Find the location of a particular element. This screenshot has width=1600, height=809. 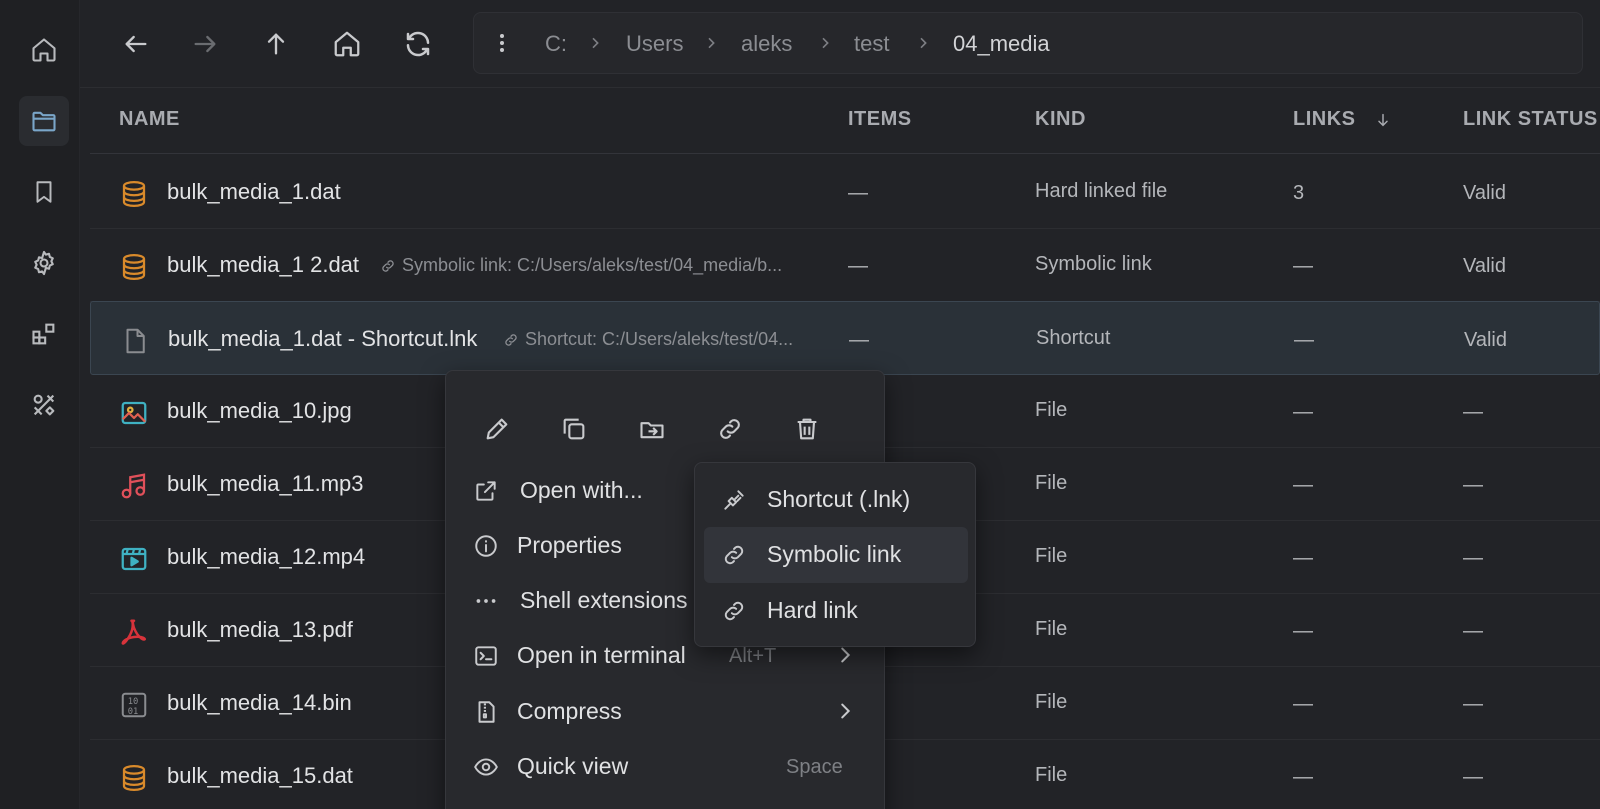

eye-icon is located at coordinates (486, 767).